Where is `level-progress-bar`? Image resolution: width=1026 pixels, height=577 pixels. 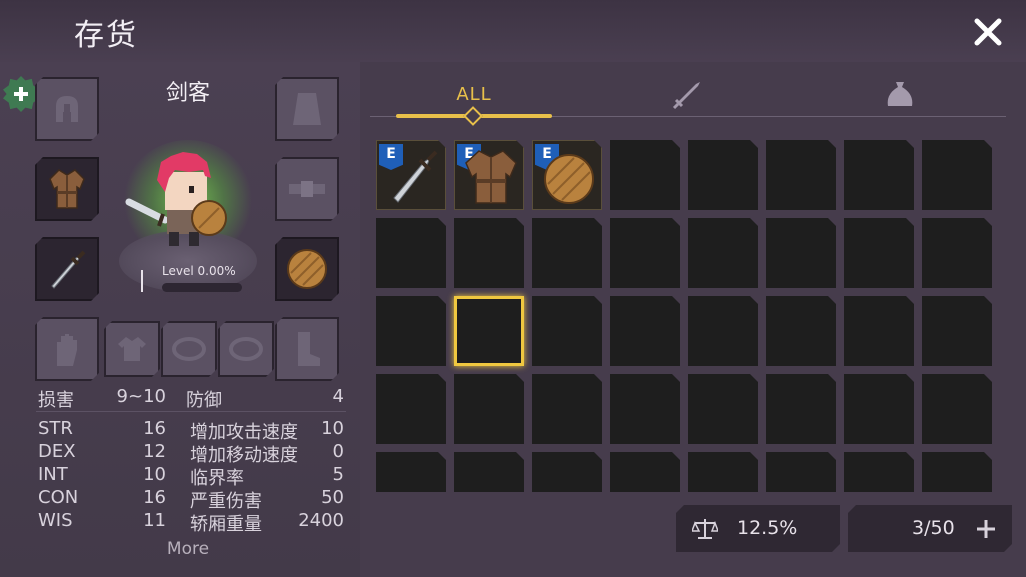 level-progress-bar is located at coordinates (202, 287).